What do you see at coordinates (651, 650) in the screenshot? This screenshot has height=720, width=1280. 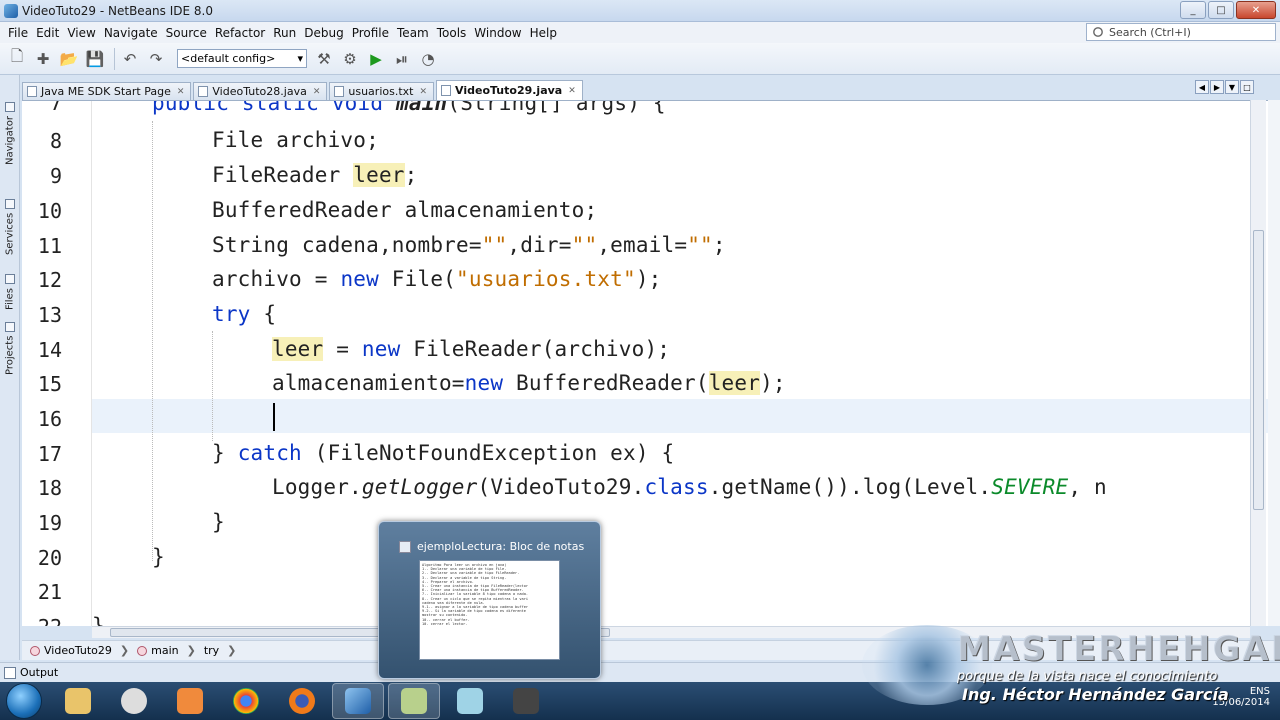 I see `breadcrumb: VideoTuto29 ❯ main ❯ try ❯` at bounding box center [651, 650].